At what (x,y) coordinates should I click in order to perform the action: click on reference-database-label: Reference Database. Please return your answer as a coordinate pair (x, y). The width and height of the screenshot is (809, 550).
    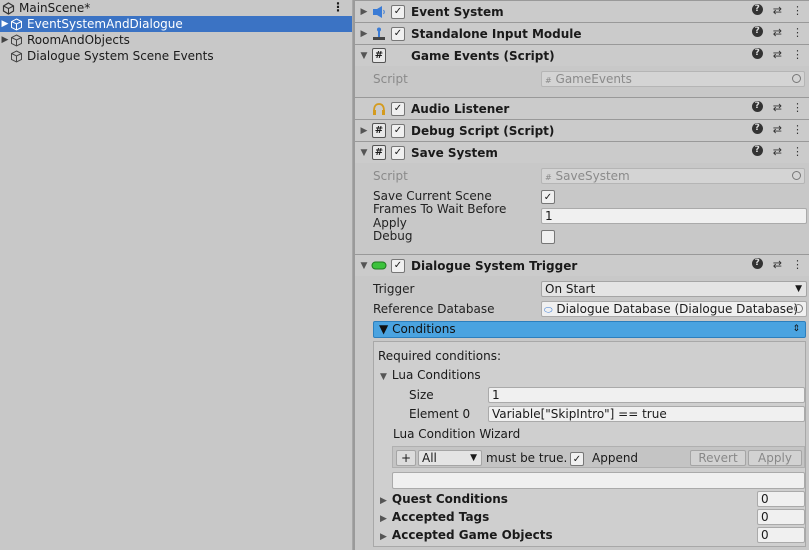
    Looking at the image, I should click on (434, 309).